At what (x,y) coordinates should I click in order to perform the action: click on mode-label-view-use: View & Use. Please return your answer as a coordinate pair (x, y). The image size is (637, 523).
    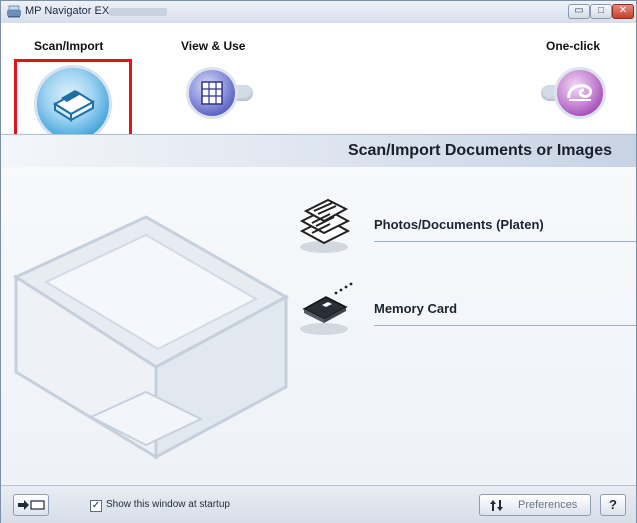
    Looking at the image, I should click on (213, 46).